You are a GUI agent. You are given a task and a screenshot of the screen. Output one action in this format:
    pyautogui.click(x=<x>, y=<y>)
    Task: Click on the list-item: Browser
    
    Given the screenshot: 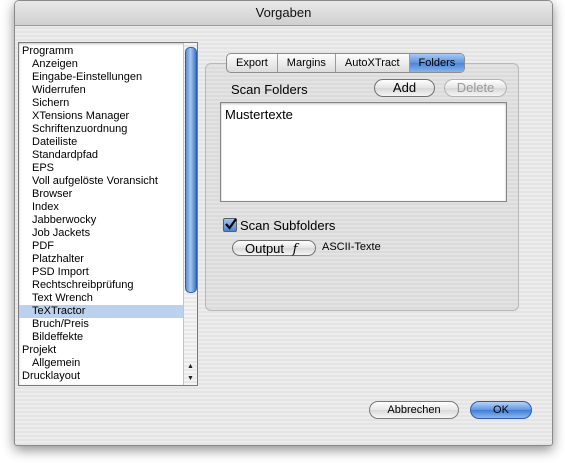 What is the action you would take?
    pyautogui.click(x=101, y=194)
    